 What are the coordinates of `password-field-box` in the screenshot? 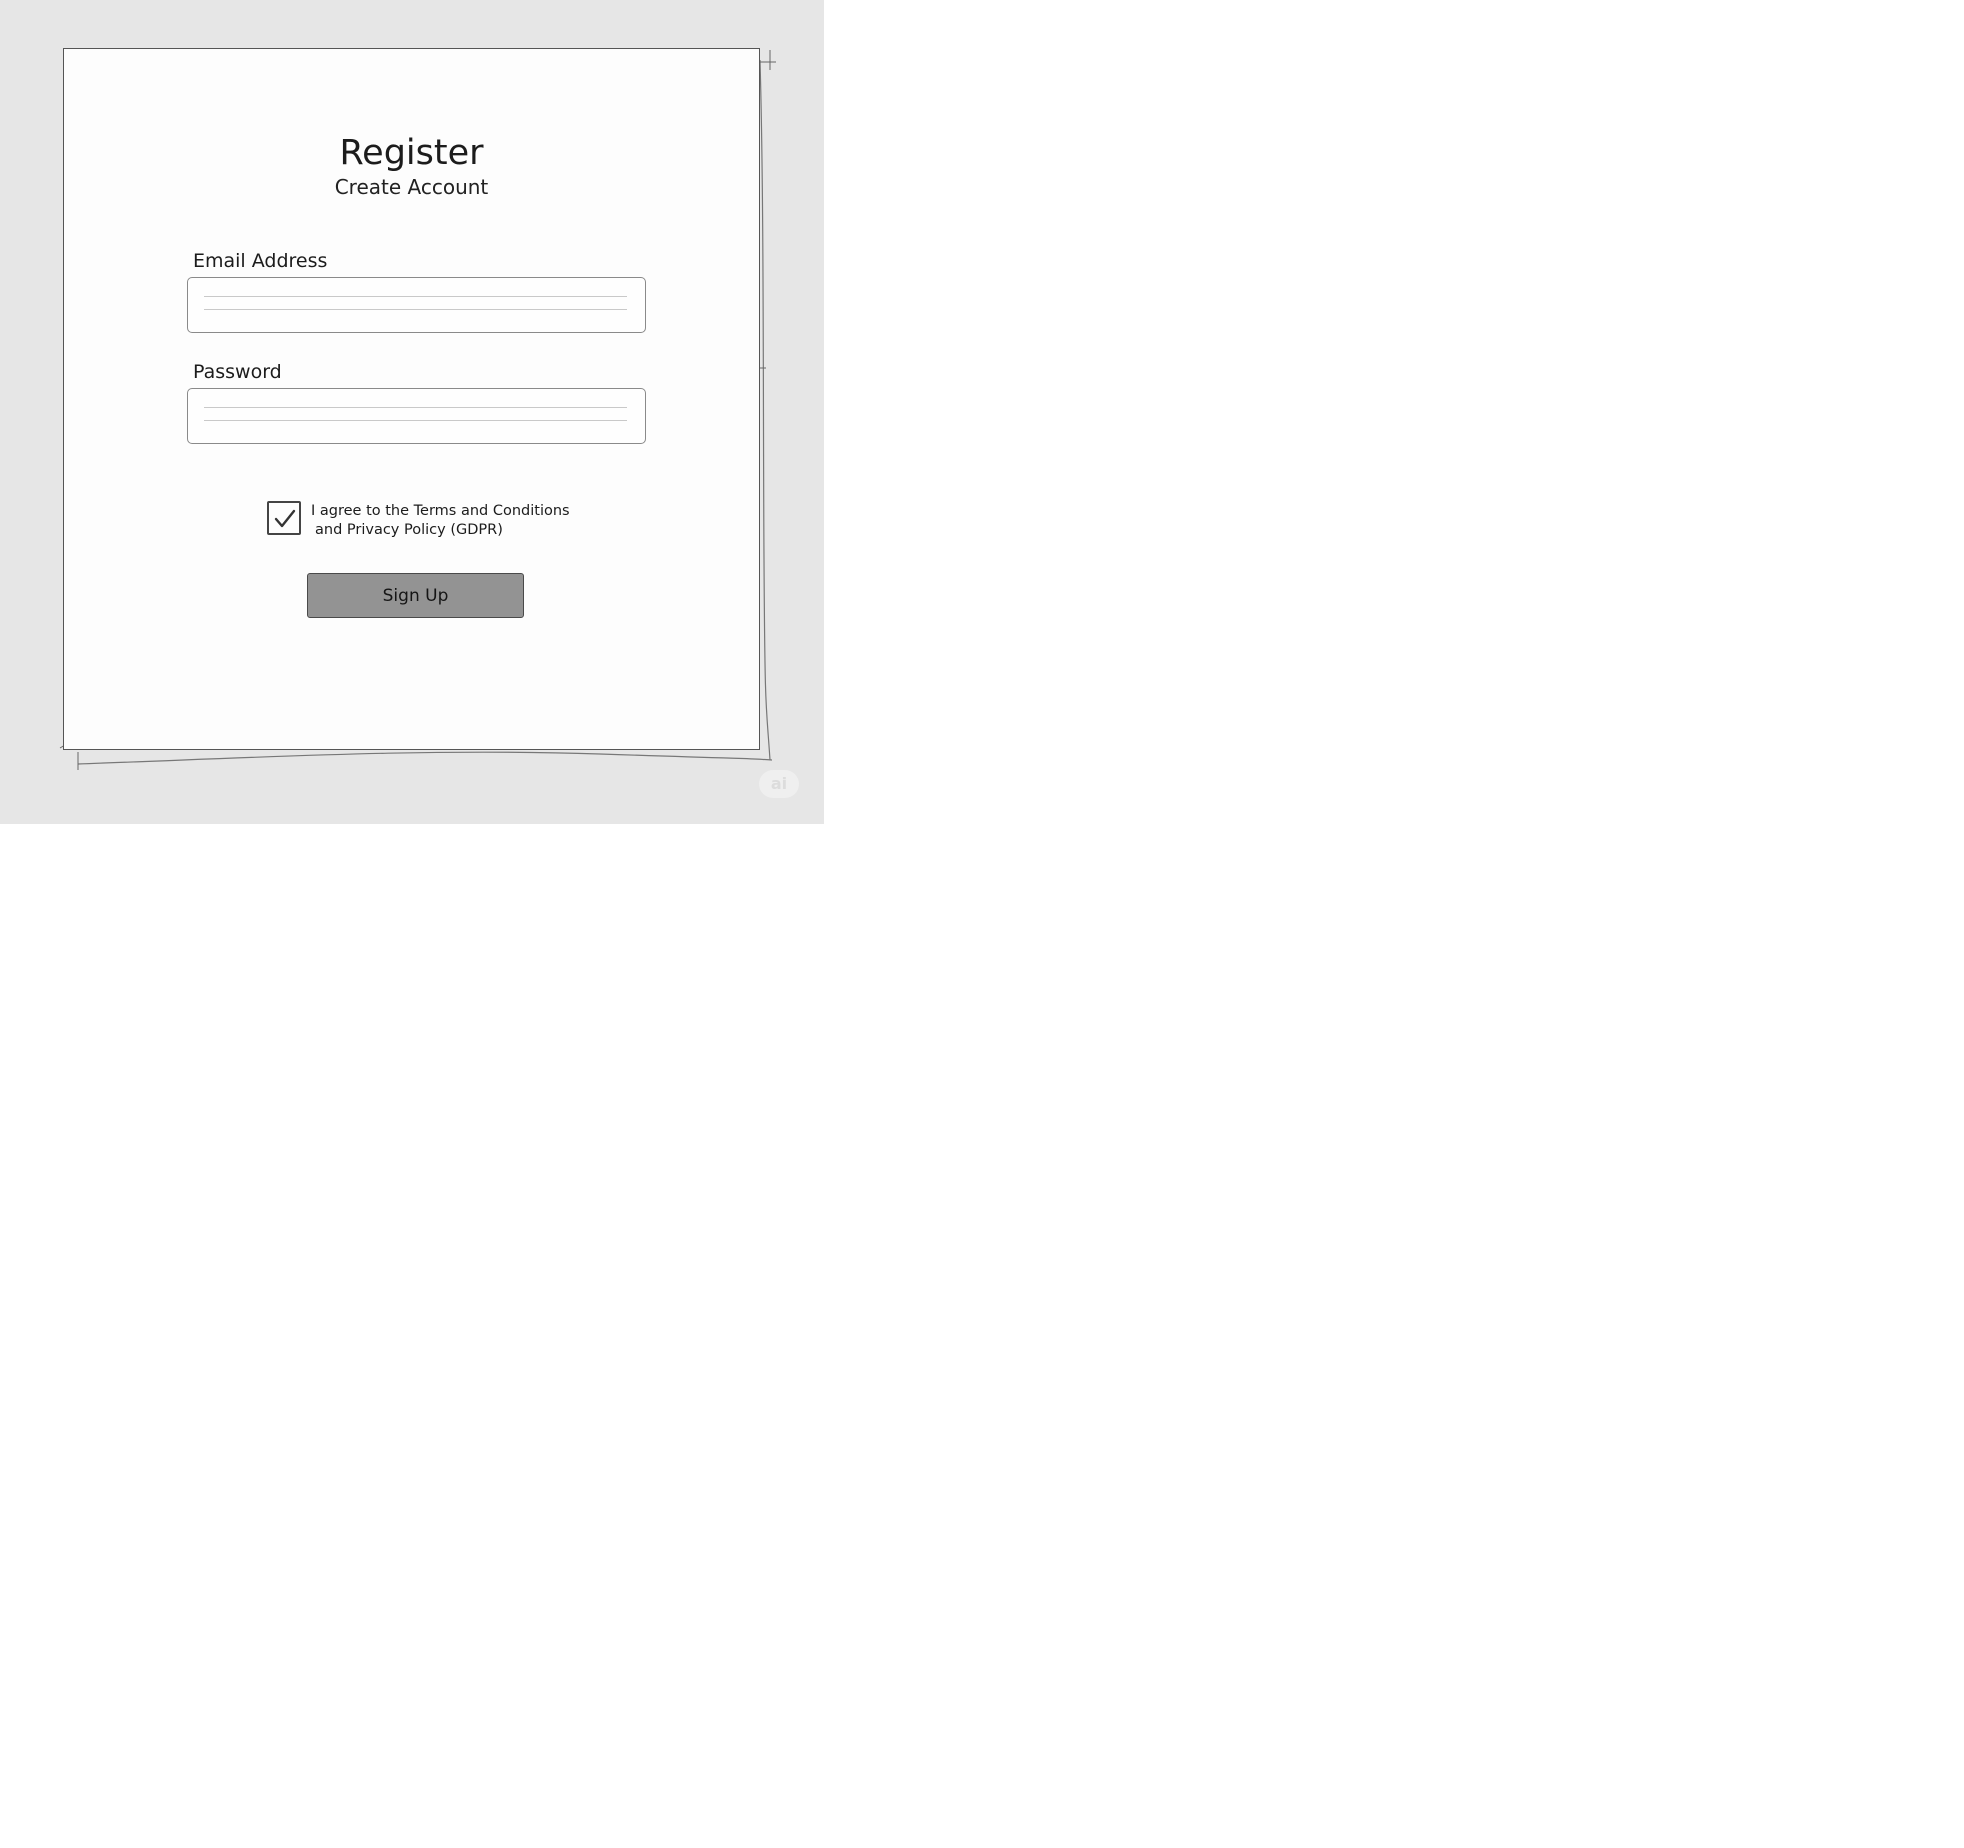 It's located at (416, 416).